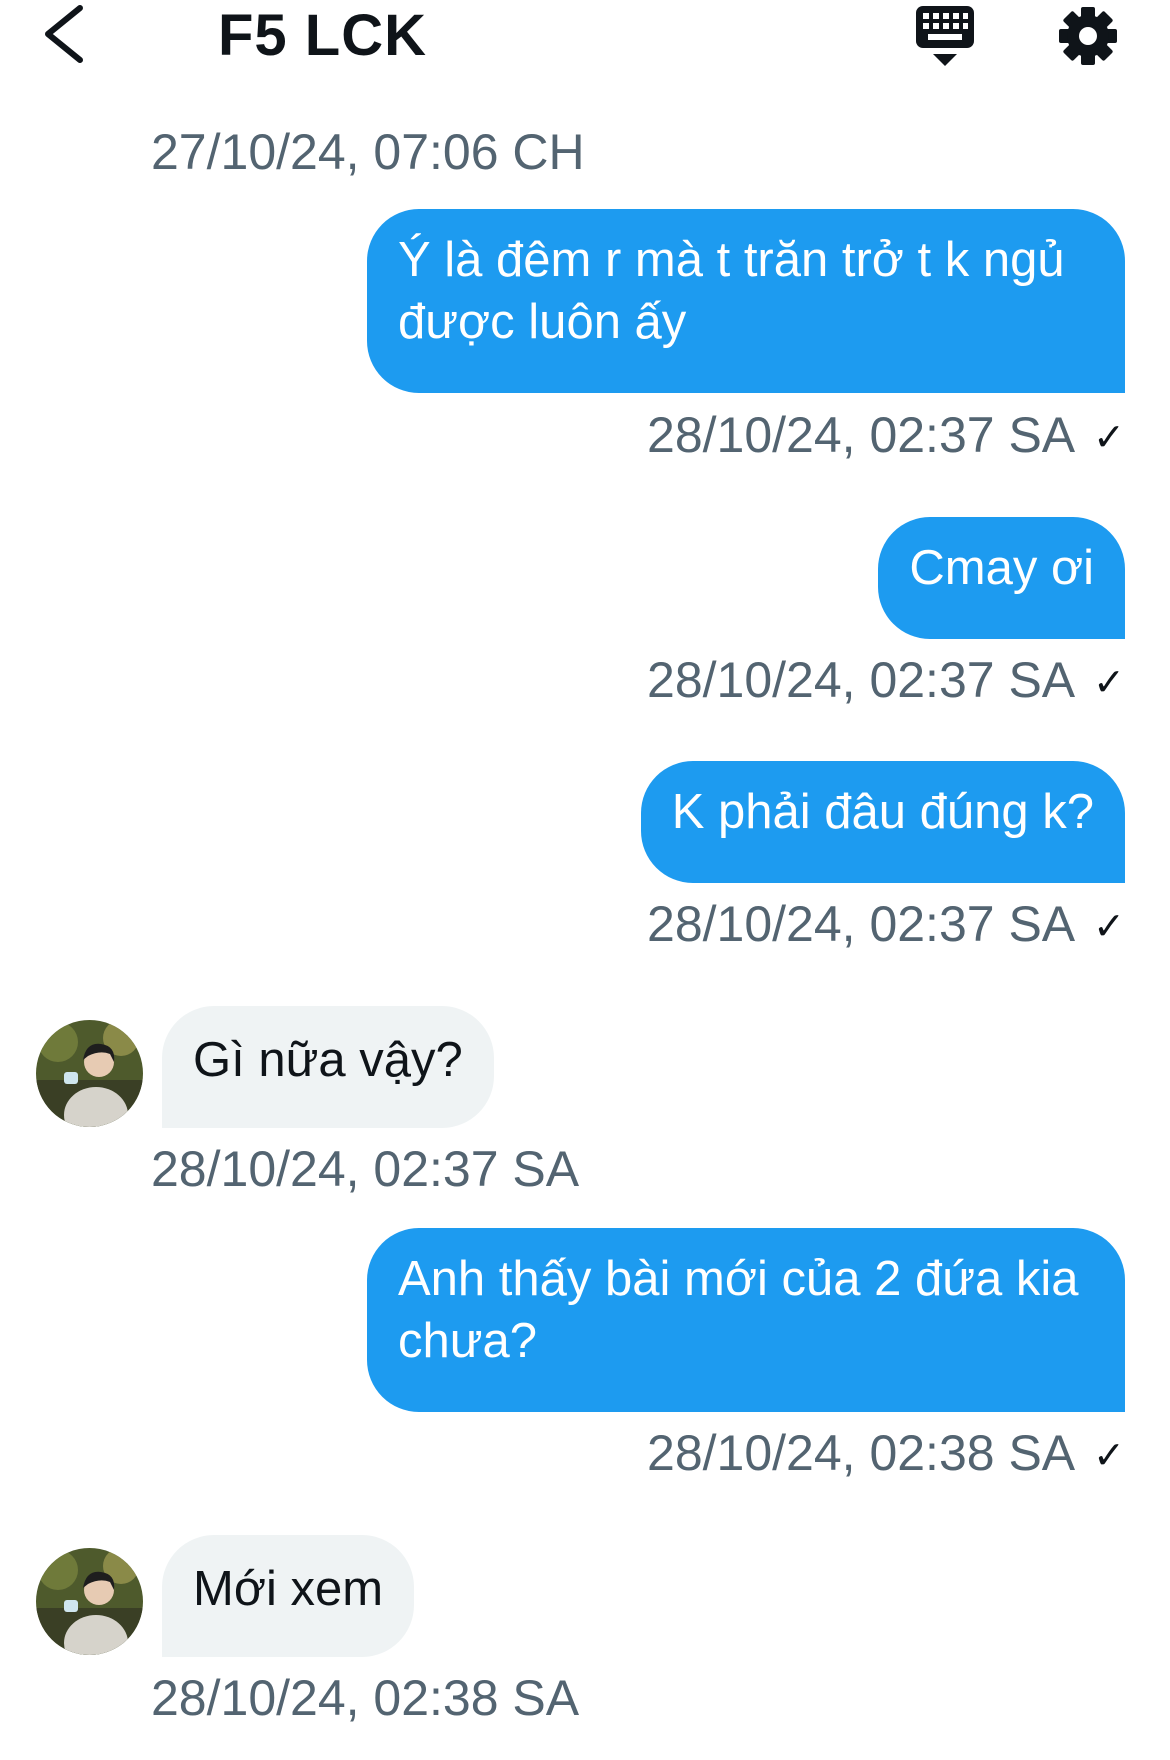 This screenshot has width=1170, height=1760. What do you see at coordinates (64, 34) in the screenshot?
I see `chevron-left-icon` at bounding box center [64, 34].